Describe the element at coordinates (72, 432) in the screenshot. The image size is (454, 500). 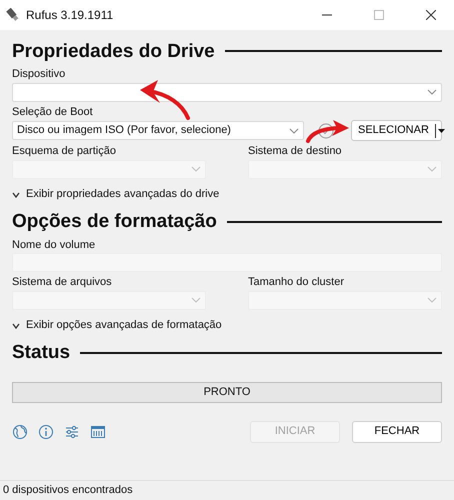
I see `settings-icon` at that location.